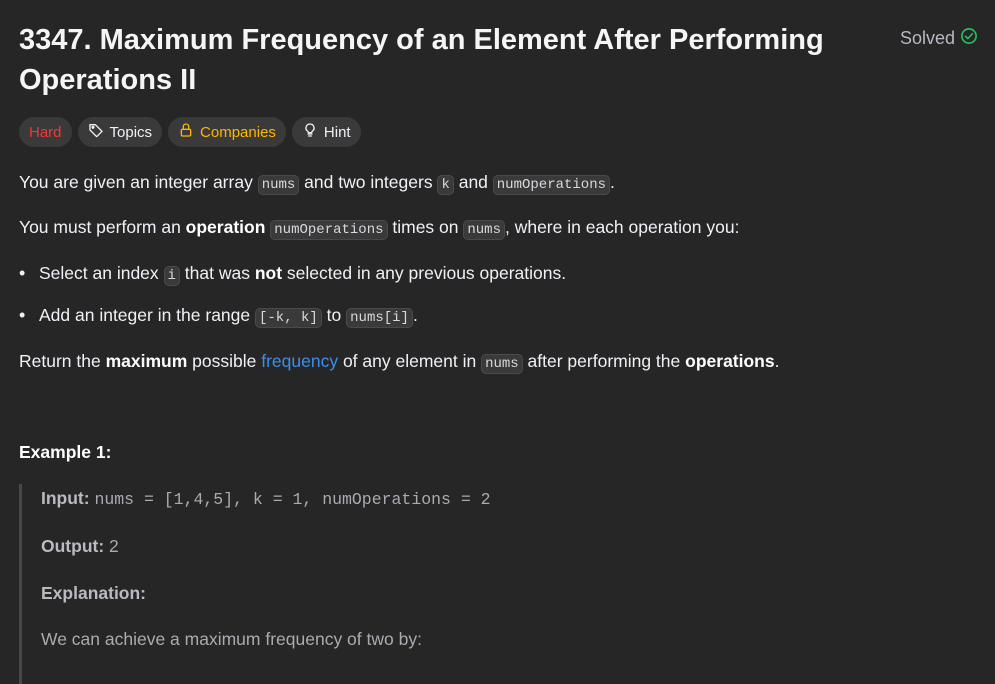  What do you see at coordinates (969, 38) in the screenshot?
I see `check-circle-icon` at bounding box center [969, 38].